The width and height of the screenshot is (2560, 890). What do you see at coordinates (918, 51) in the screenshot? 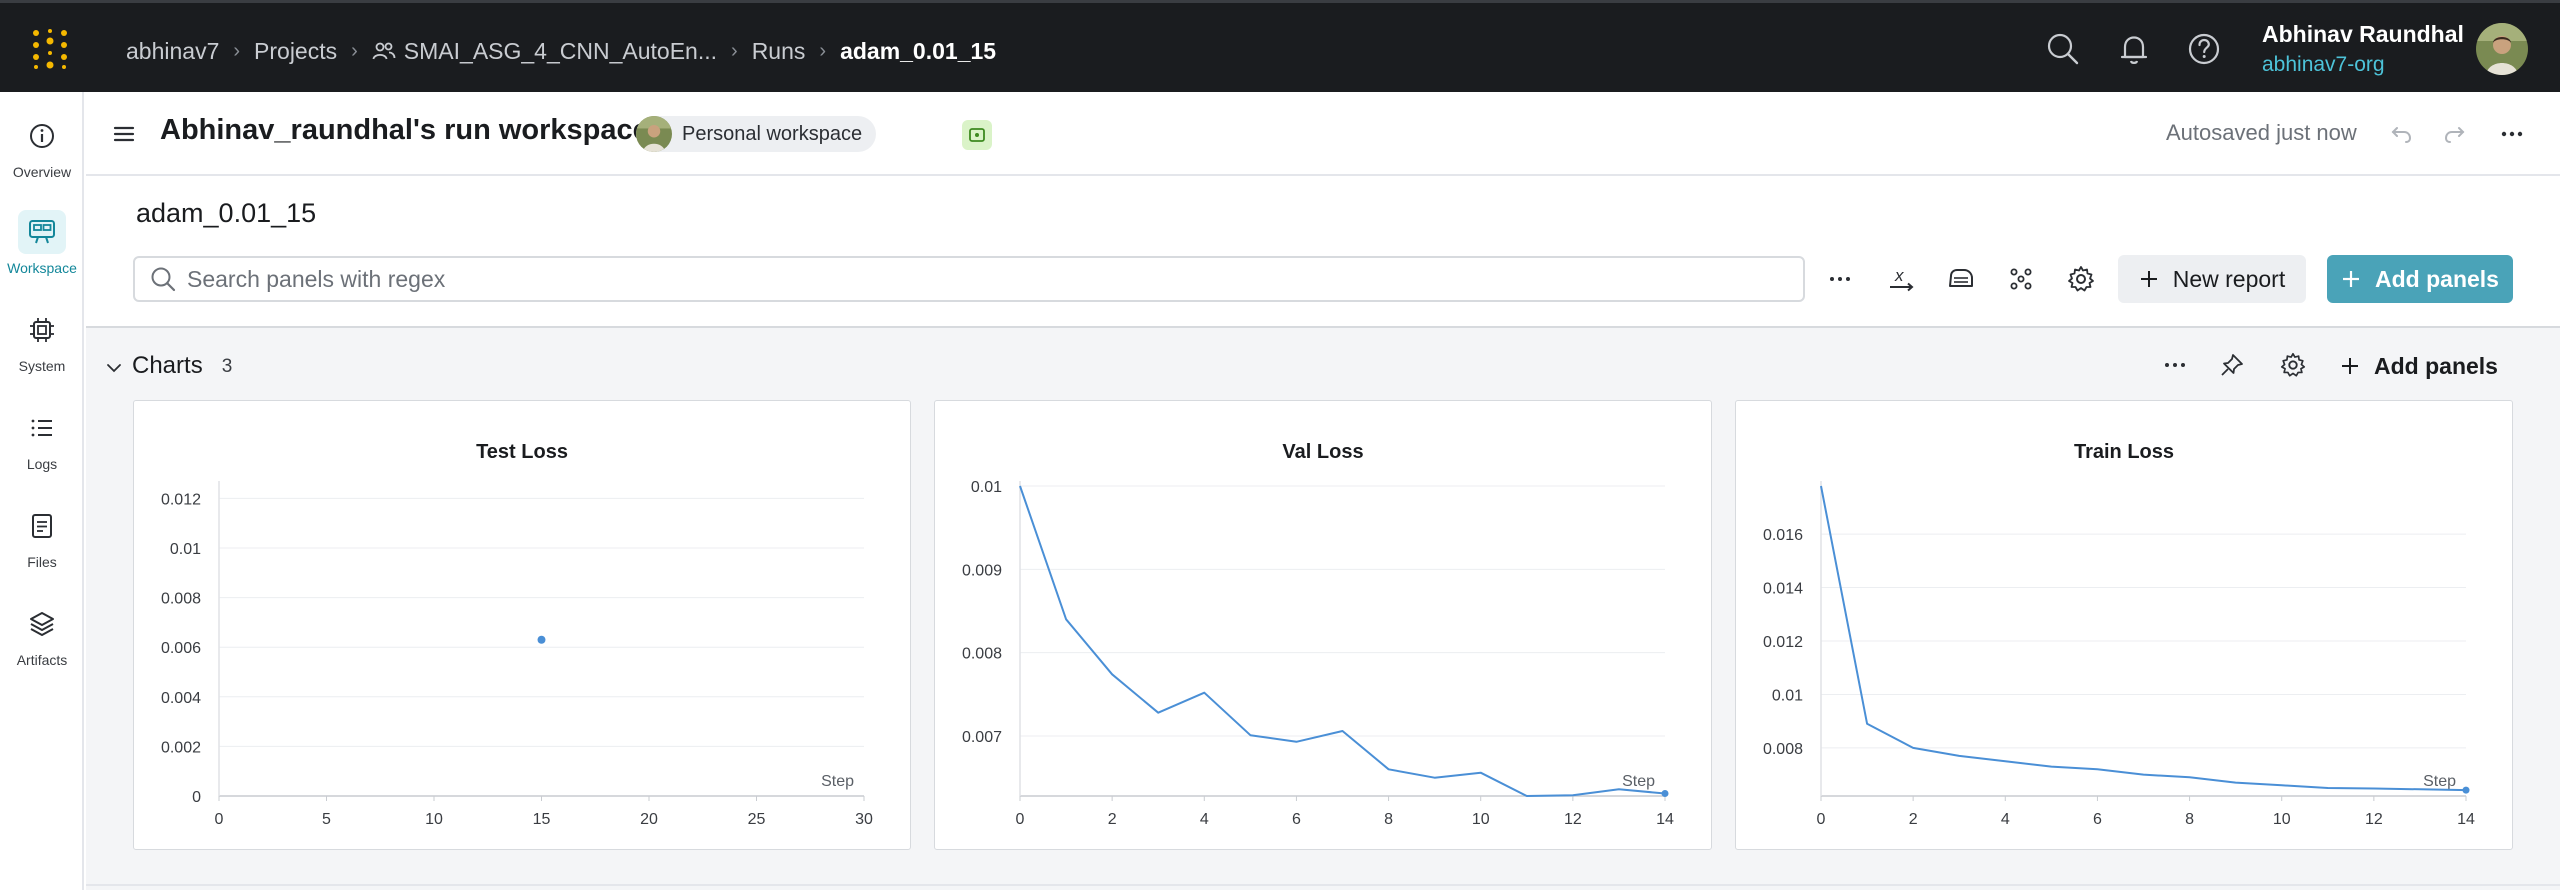
I see `breadcrumb-run: adam_0.01_15` at bounding box center [918, 51].